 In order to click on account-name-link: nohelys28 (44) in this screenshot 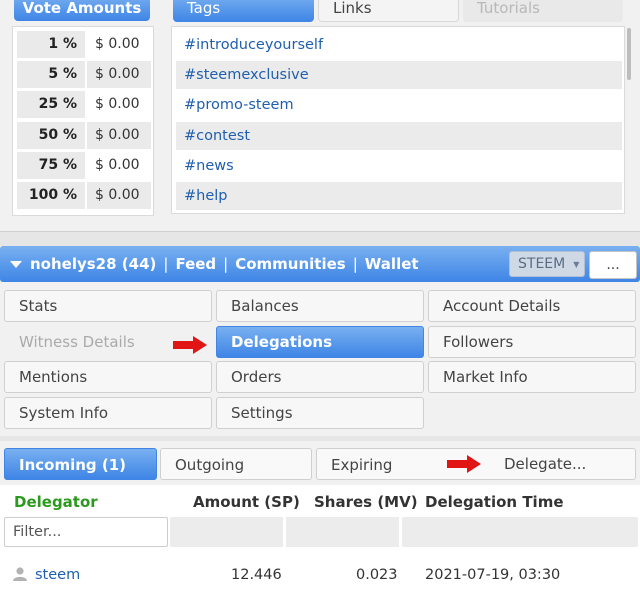, I will do `click(93, 264)`.